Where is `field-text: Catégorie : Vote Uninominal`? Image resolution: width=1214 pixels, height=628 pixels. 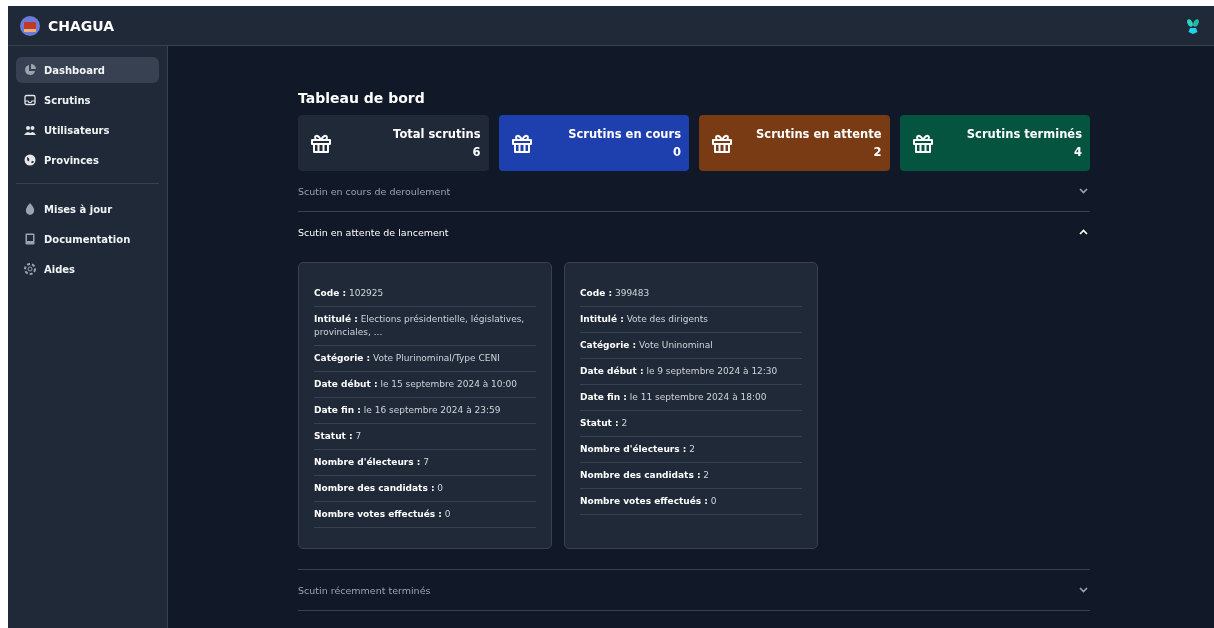
field-text: Catégorie : Vote Uninominal is located at coordinates (691, 346).